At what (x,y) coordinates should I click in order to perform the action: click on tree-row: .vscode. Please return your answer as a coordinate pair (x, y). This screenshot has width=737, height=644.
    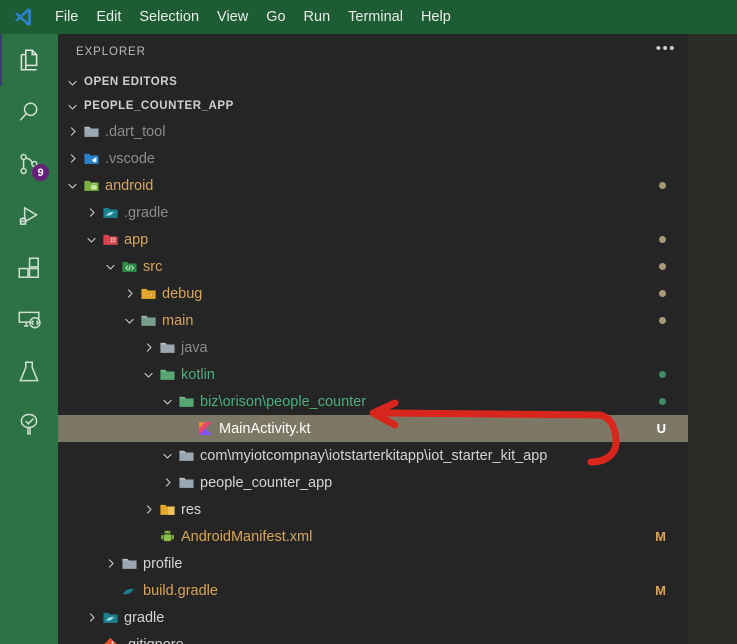
    Looking at the image, I should click on (373, 158).